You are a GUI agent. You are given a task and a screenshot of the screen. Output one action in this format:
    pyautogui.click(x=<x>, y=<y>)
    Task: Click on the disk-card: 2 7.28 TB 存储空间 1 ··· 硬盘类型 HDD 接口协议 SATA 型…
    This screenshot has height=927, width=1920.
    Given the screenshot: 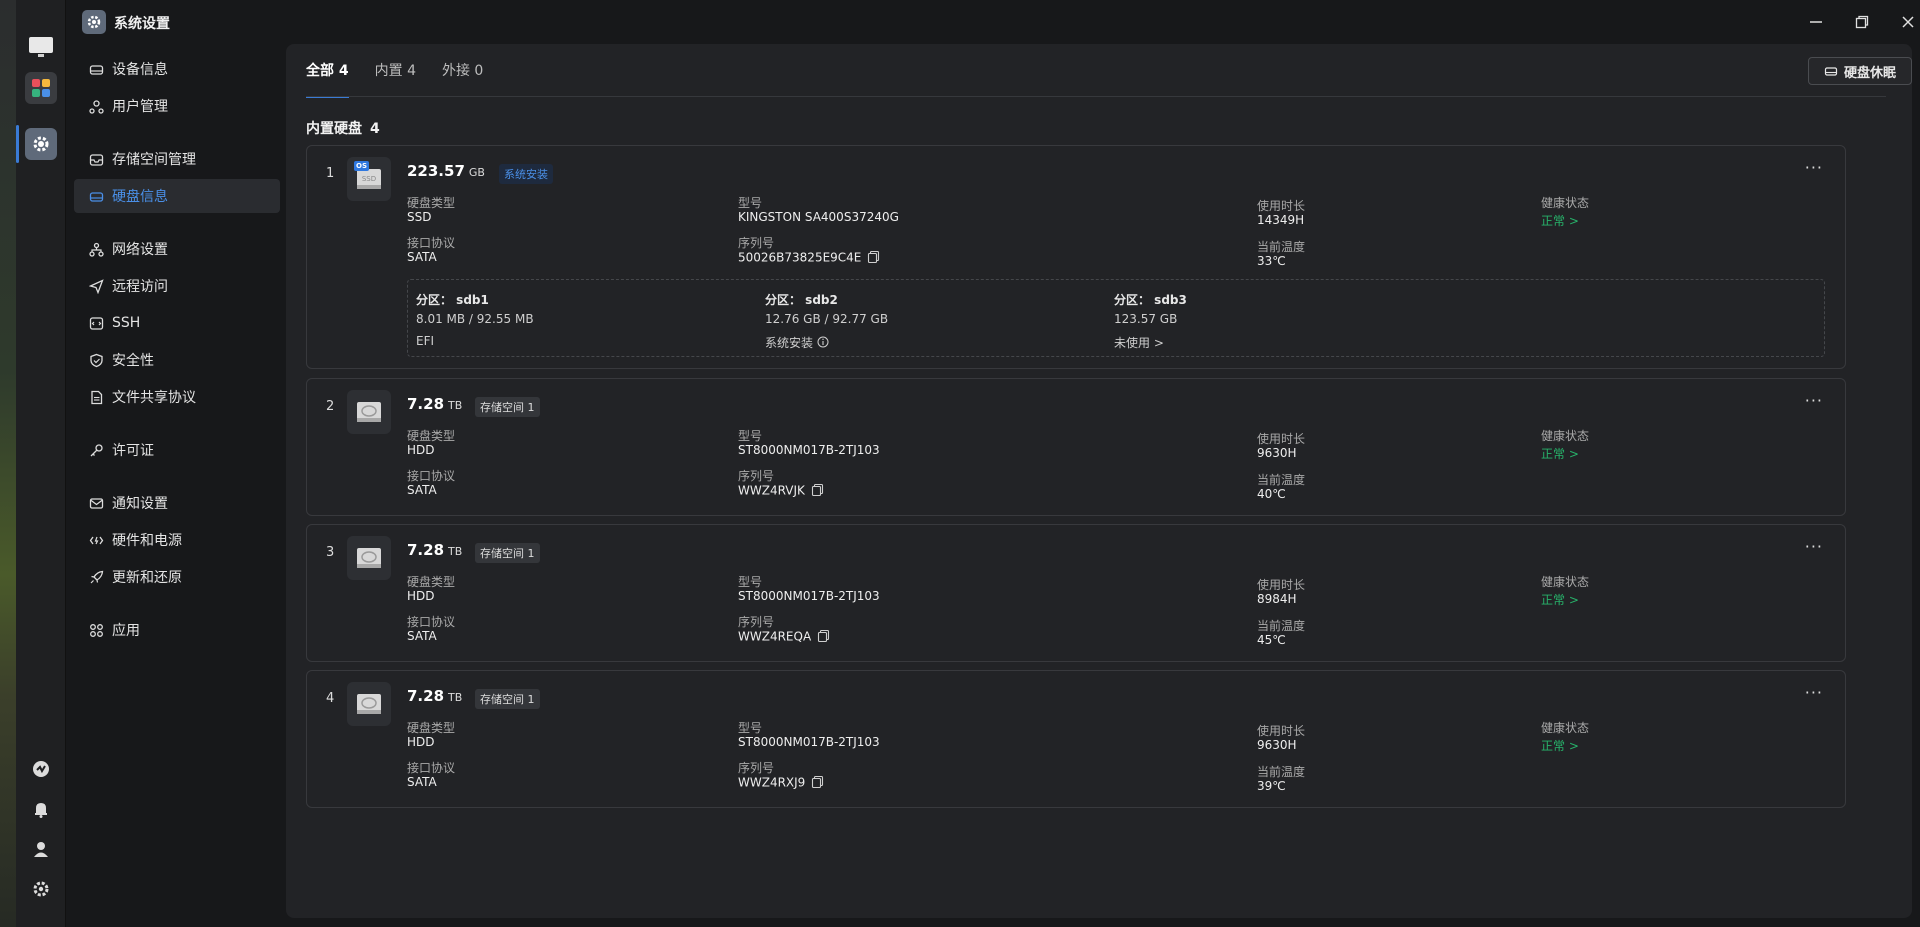 What is the action you would take?
    pyautogui.click(x=1076, y=447)
    